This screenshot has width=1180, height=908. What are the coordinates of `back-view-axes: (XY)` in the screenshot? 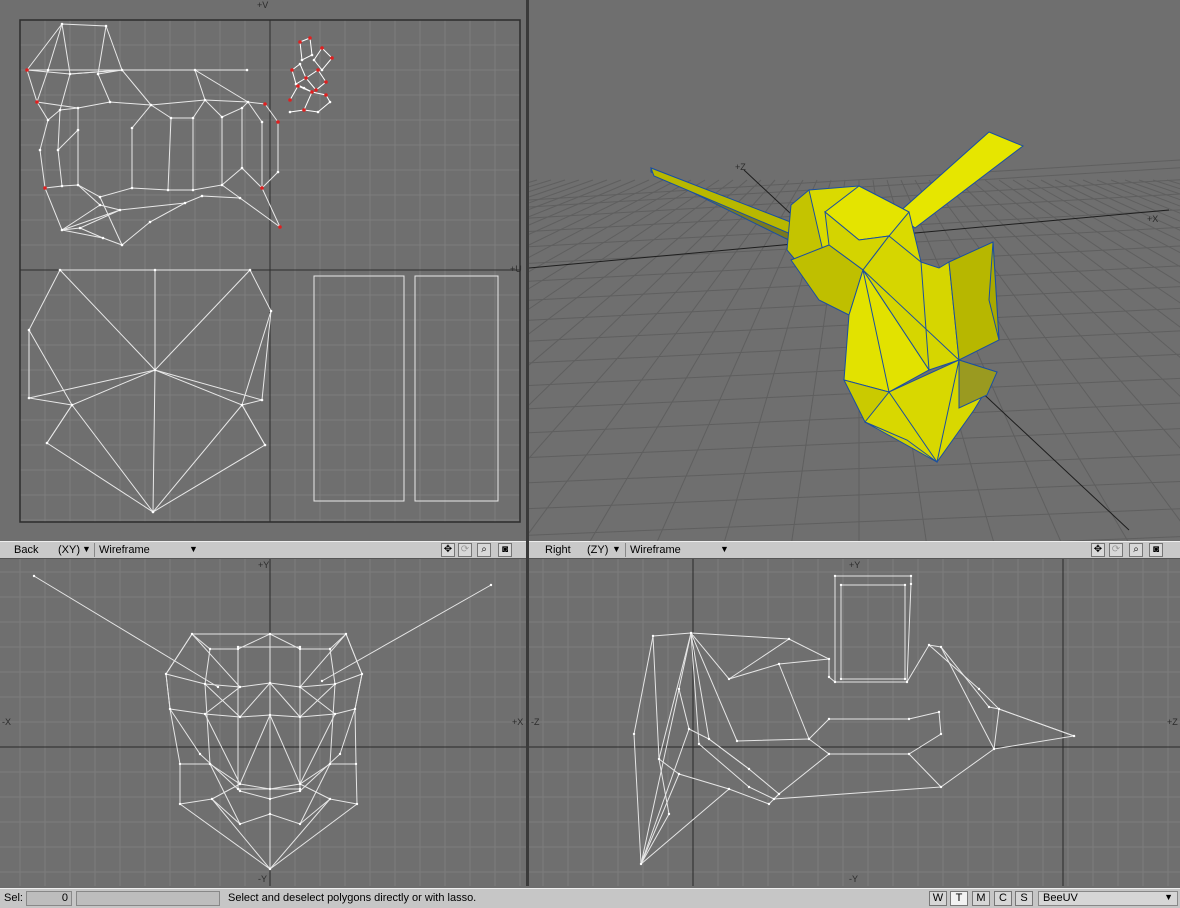 It's located at (69, 550).